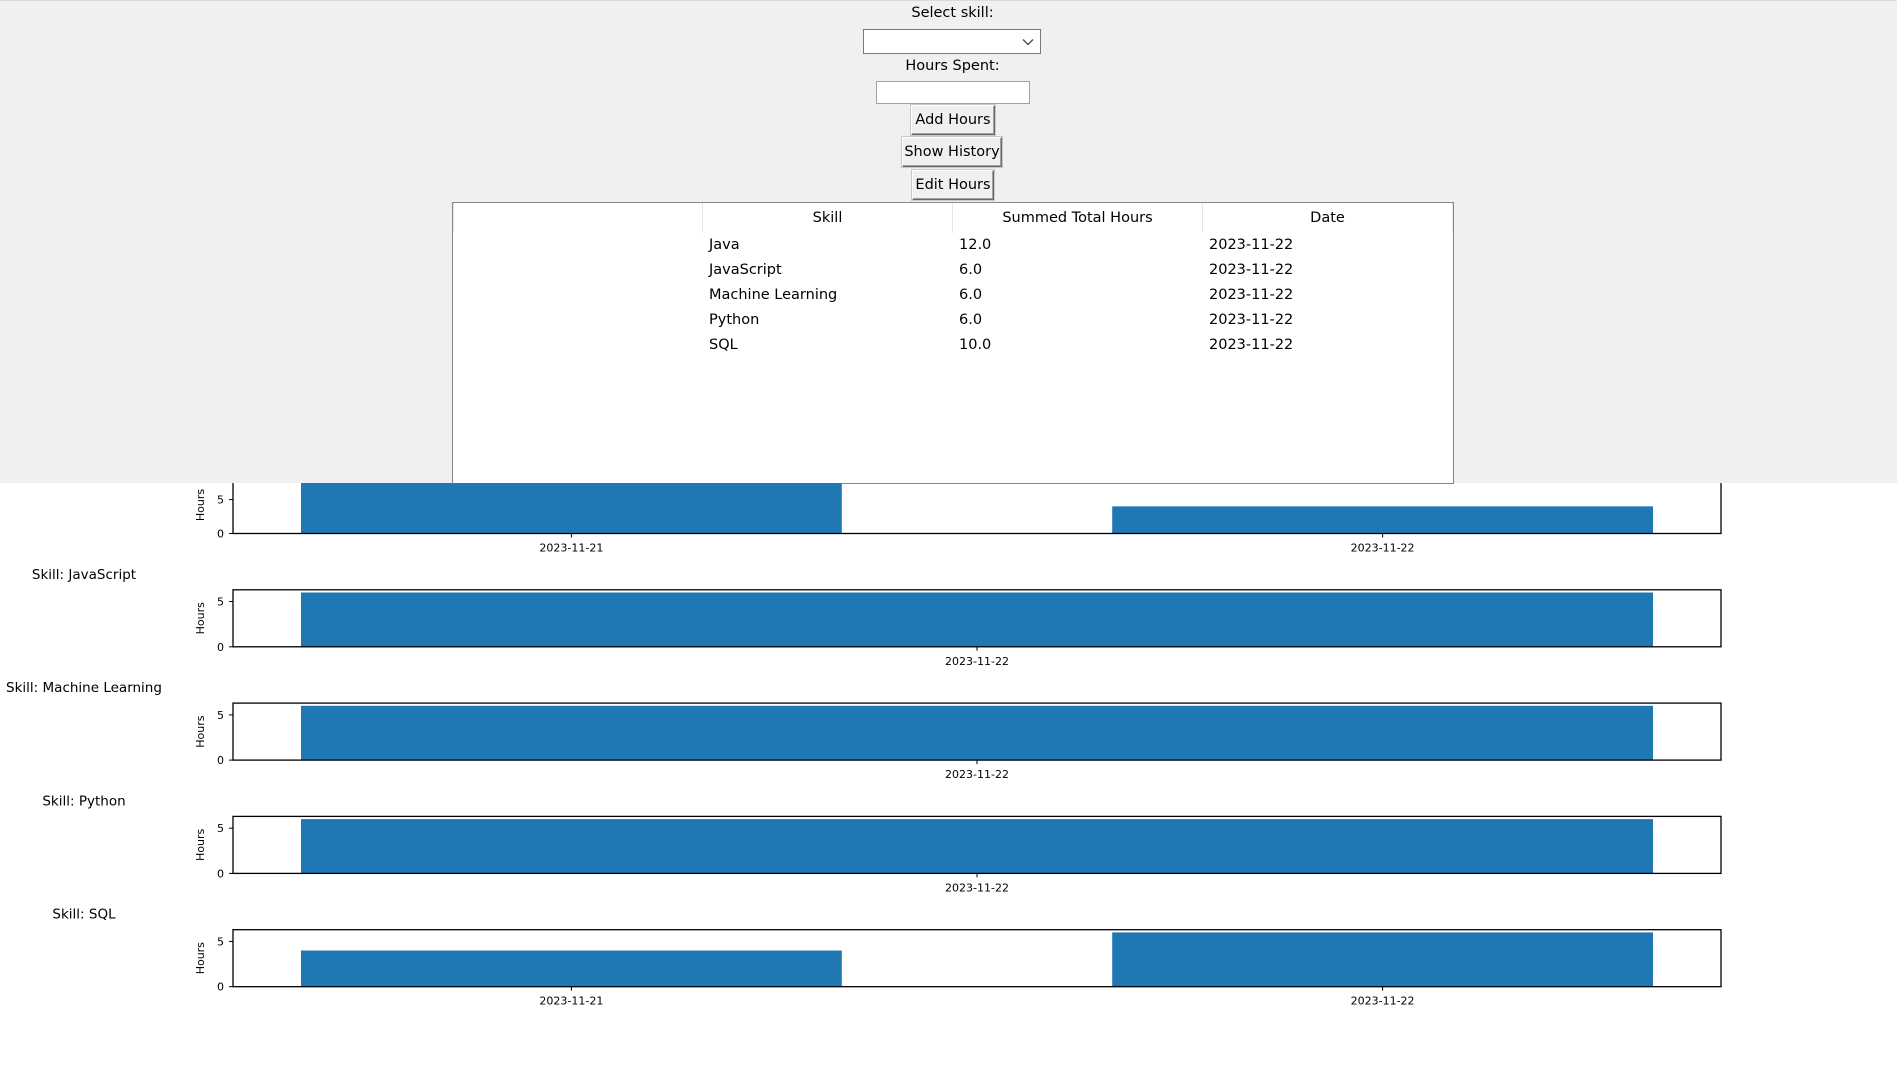 The width and height of the screenshot is (1897, 1087). I want to click on row-skill: Python, so click(734, 320).